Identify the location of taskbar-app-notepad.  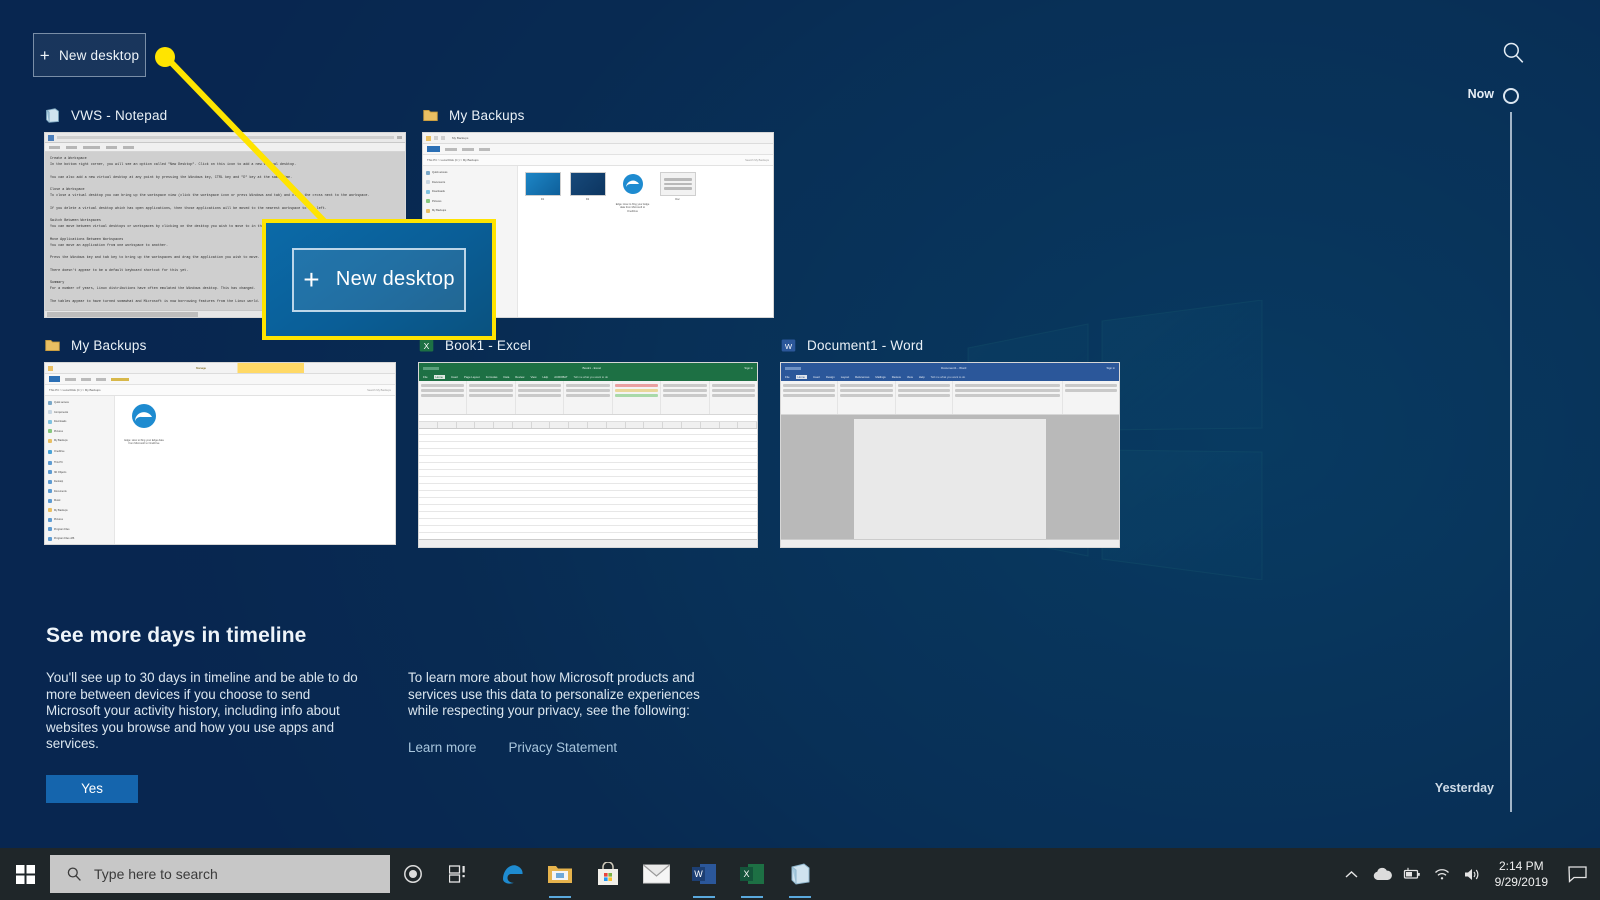
(800, 874).